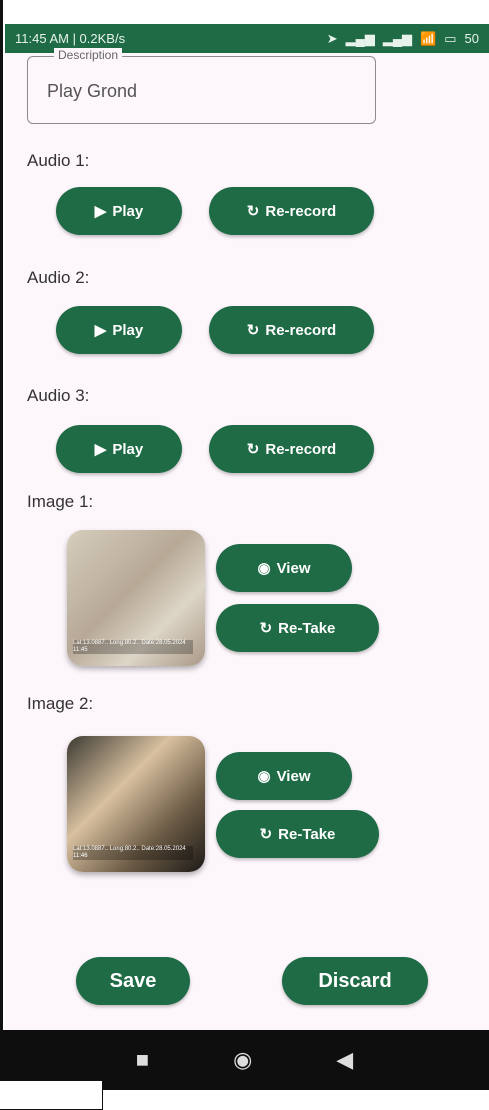 Image resolution: width=489 pixels, height=1110 pixels. What do you see at coordinates (344, 1060) in the screenshot?
I see `back-icon: ◀` at bounding box center [344, 1060].